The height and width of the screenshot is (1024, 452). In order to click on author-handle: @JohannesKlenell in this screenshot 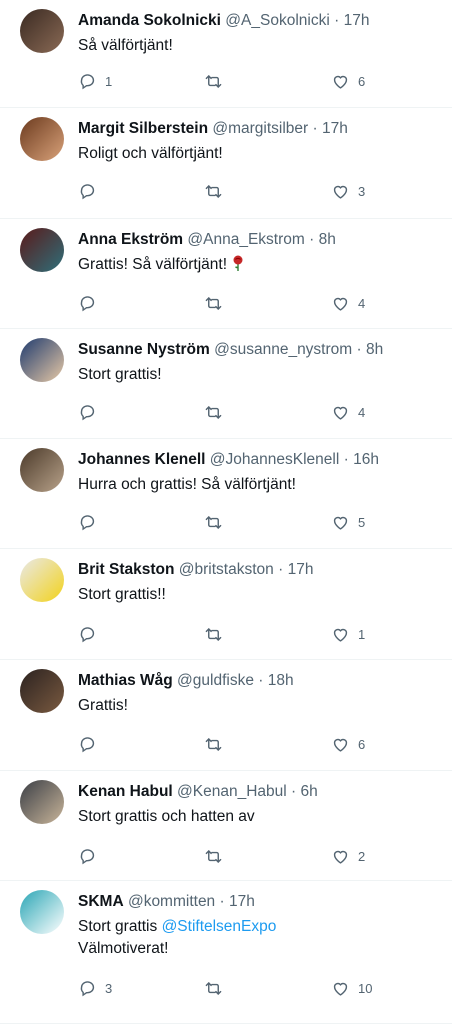, I will do `click(275, 459)`.